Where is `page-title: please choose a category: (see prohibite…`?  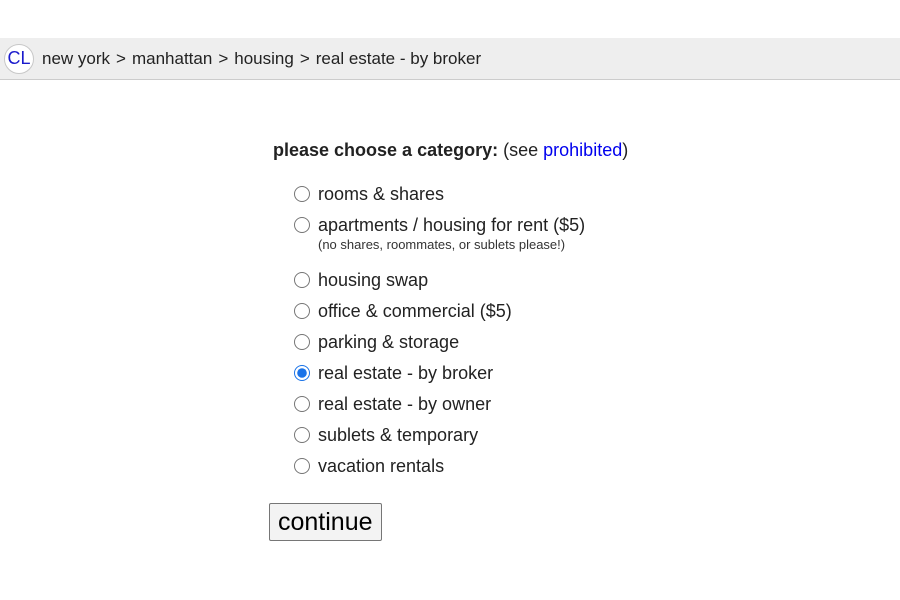 page-title: please choose a category: (see prohibite… is located at coordinates (533, 150).